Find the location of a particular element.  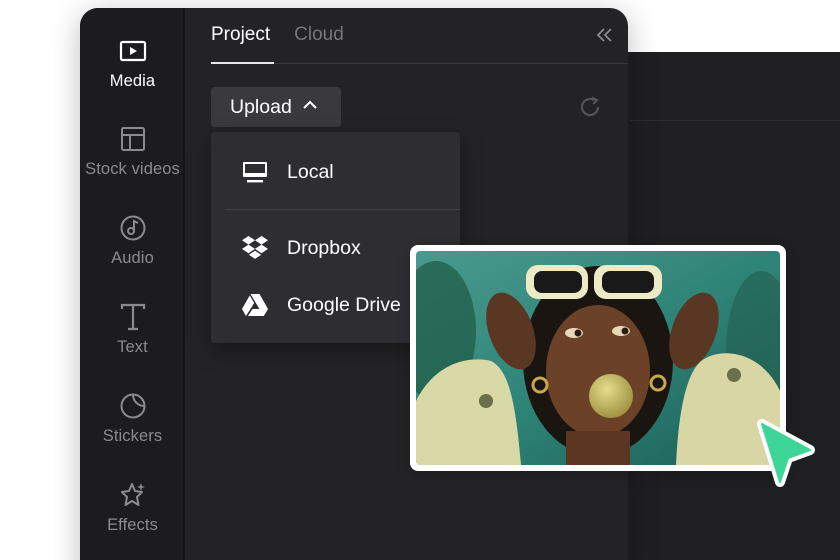

pointer-cursor-icon is located at coordinates (785, 453).